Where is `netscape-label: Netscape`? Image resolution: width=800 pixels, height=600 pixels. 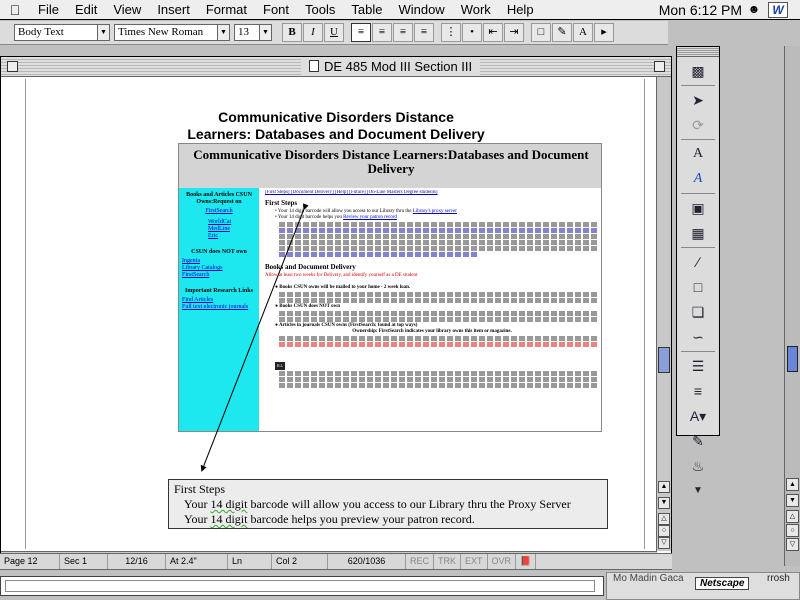
netscape-label: Netscape is located at coordinates (722, 583).